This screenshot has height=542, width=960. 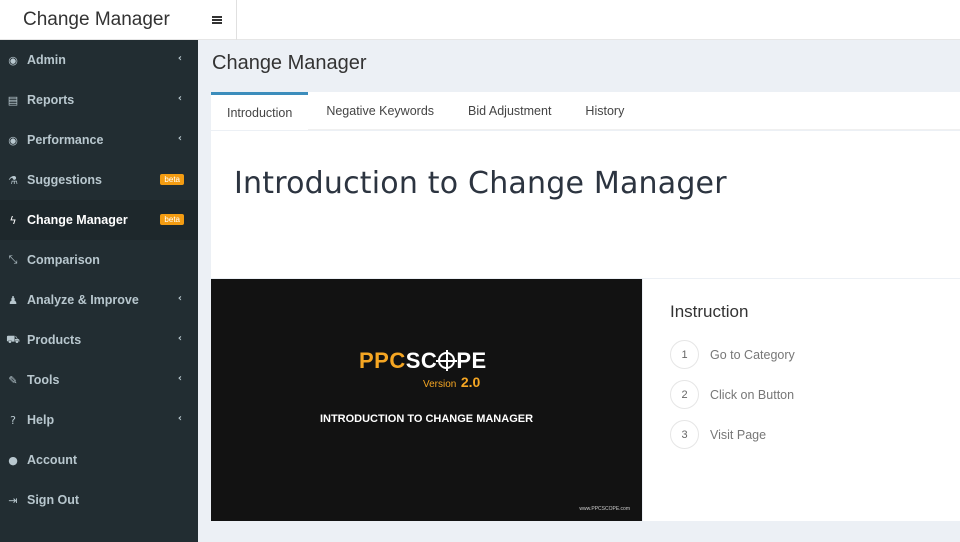 I want to click on question-icon: ?, so click(x=13, y=420).